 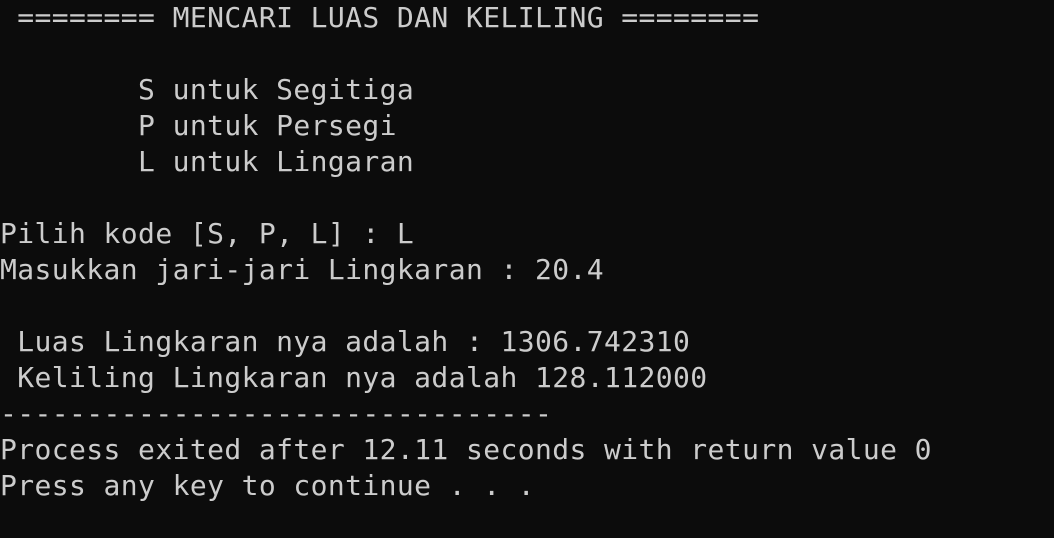 I want to click on menu-option-lingaran: L untuk Lingaran, so click(x=207, y=161).